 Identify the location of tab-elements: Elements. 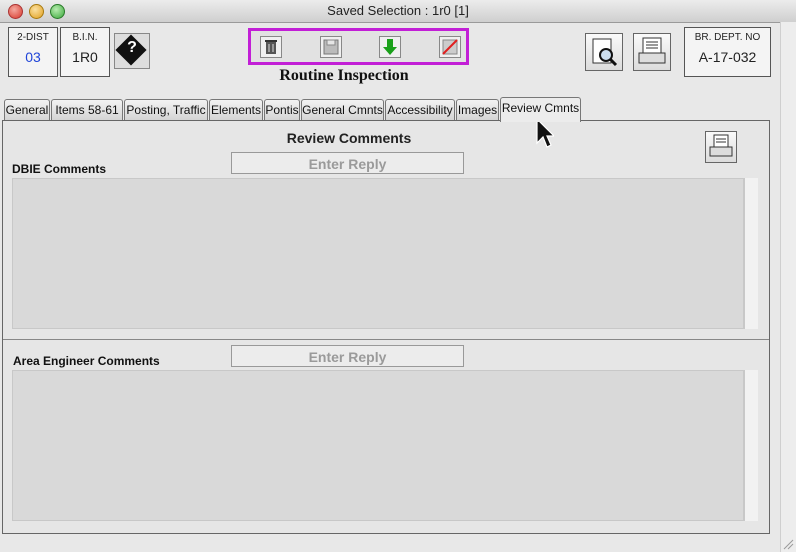
(236, 109).